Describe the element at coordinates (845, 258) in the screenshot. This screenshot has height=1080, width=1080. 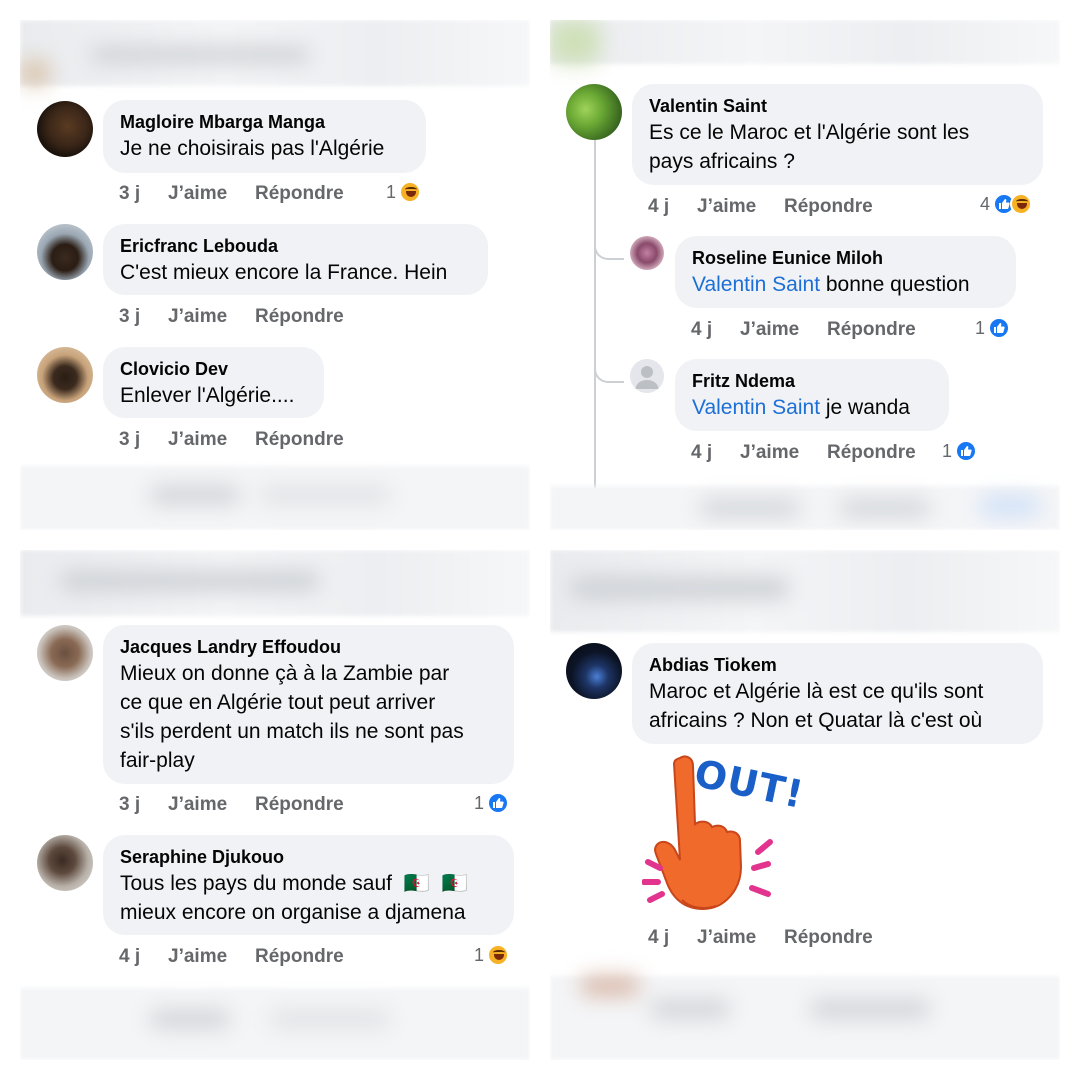
I see `reply-author: Roseline Eunice Miloh` at that location.